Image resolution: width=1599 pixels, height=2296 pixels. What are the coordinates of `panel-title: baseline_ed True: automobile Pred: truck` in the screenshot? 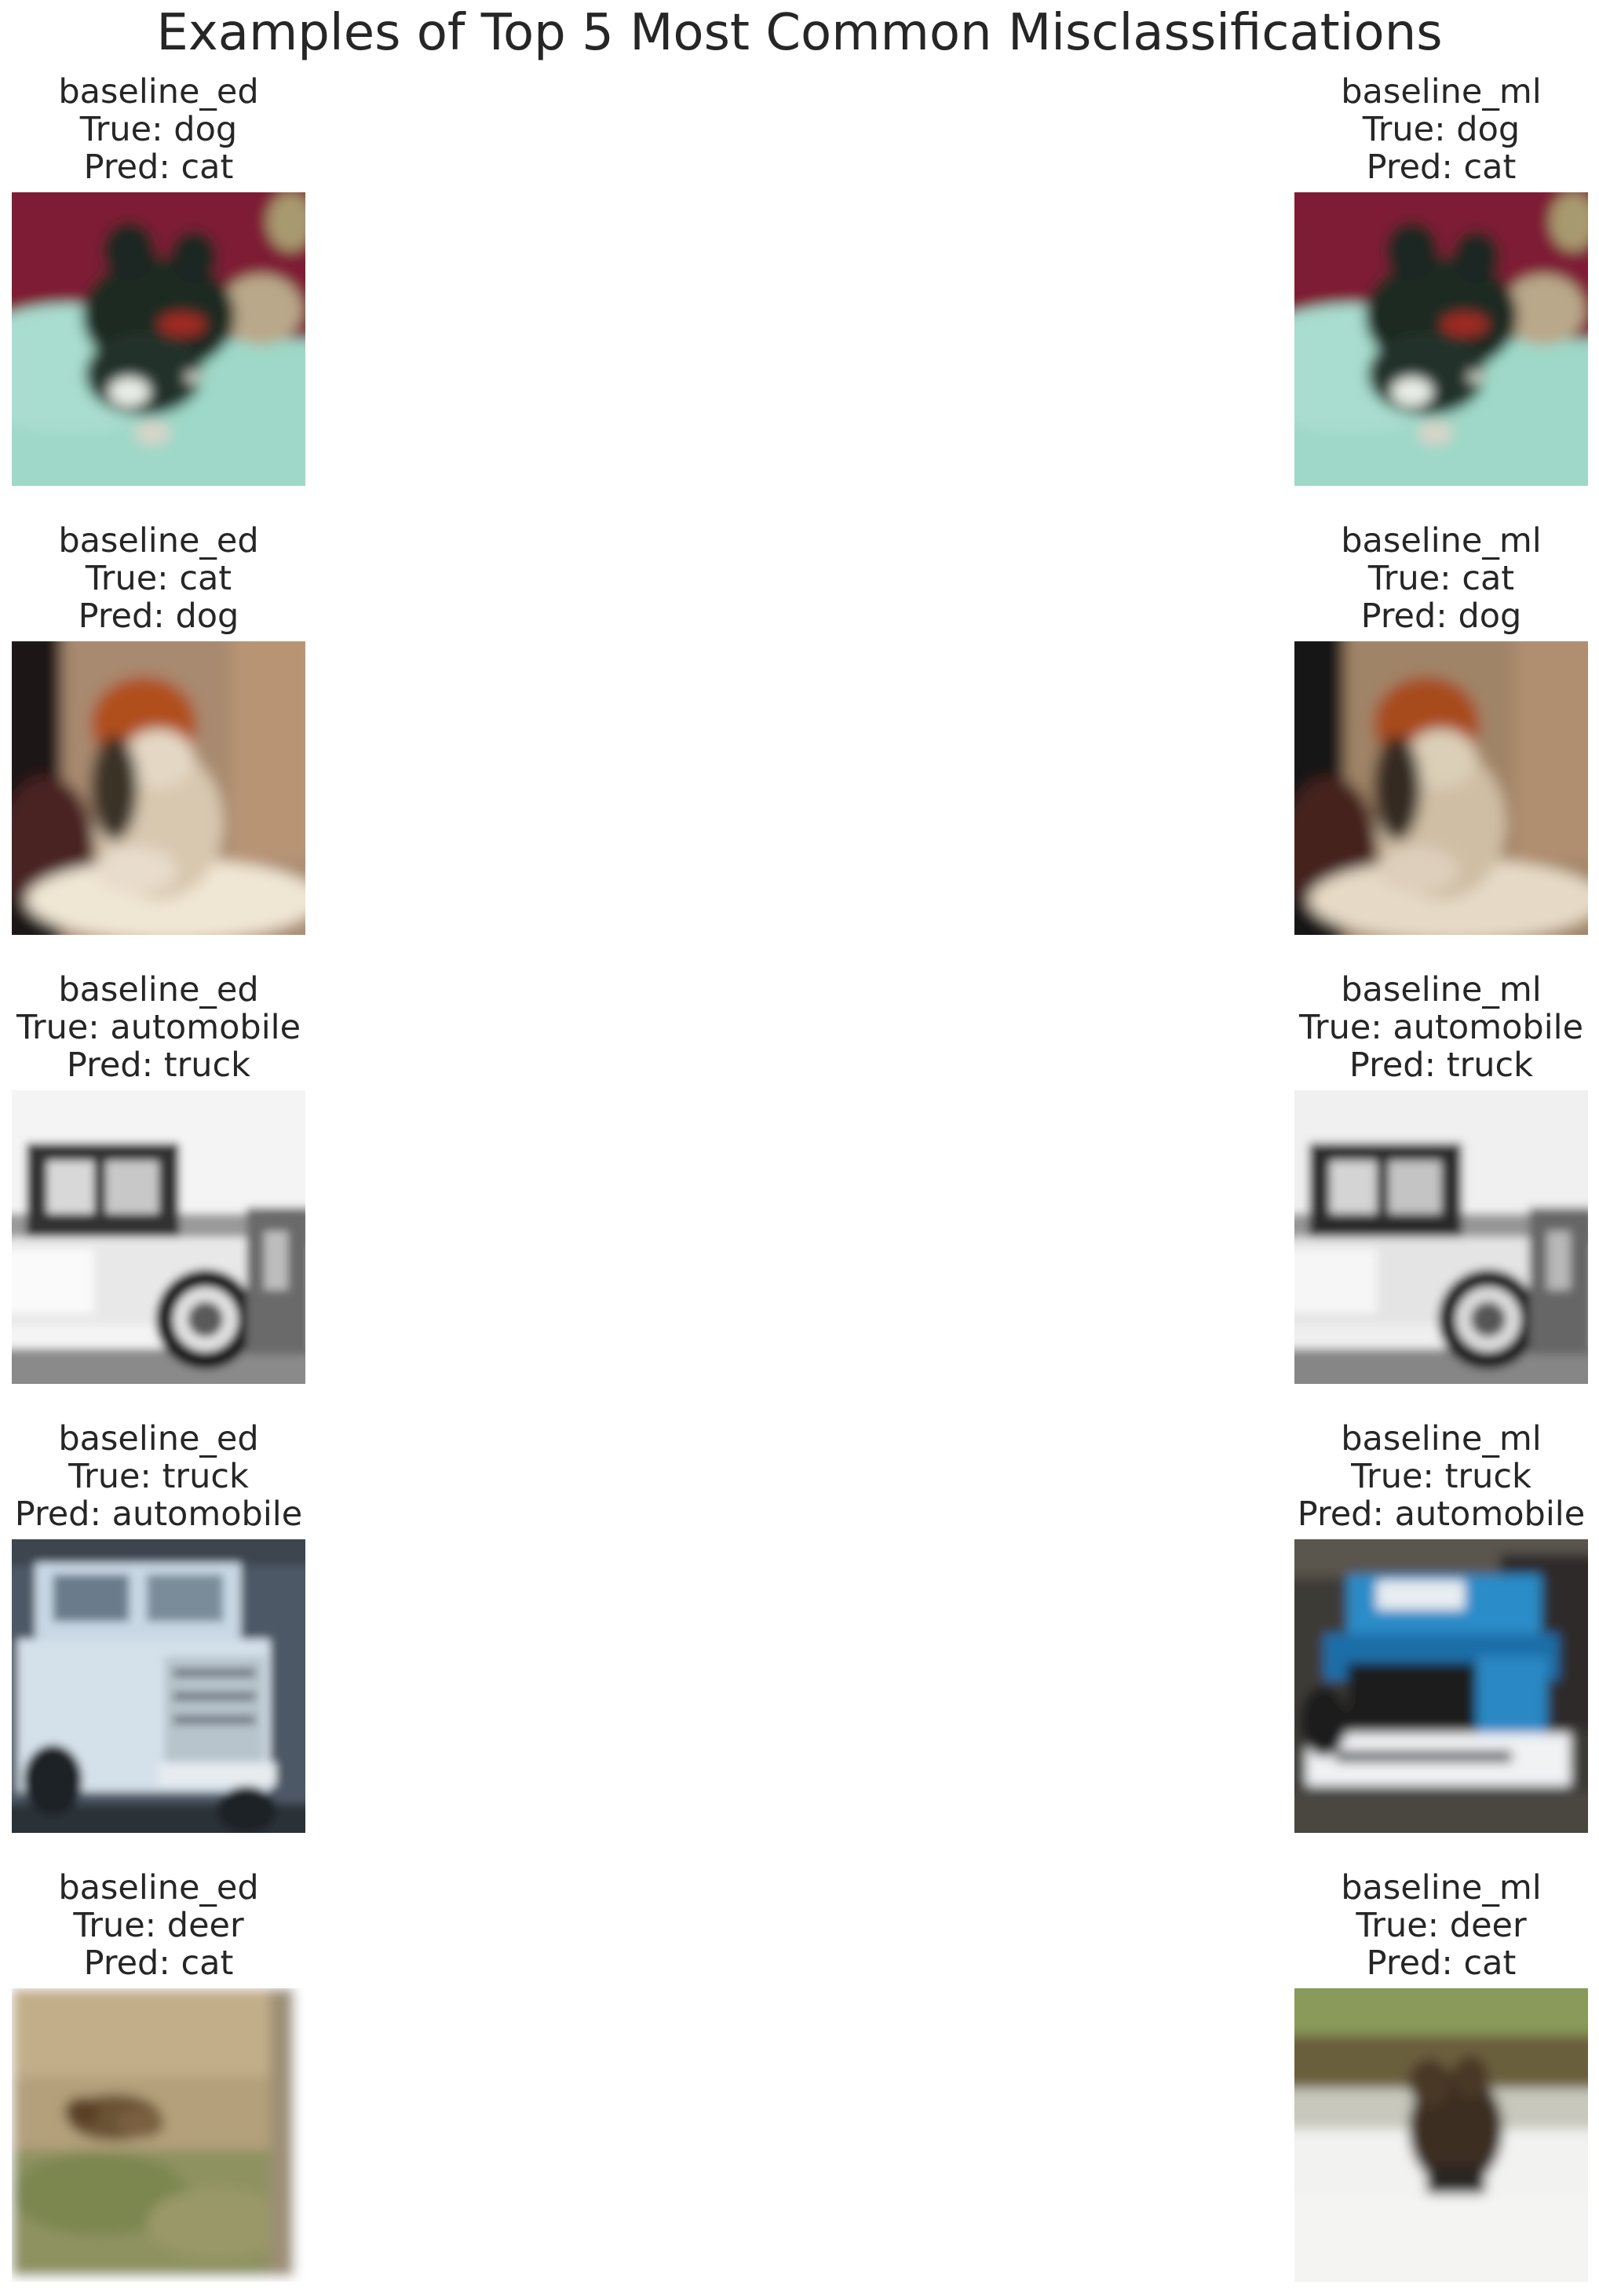 It's located at (200, 1027).